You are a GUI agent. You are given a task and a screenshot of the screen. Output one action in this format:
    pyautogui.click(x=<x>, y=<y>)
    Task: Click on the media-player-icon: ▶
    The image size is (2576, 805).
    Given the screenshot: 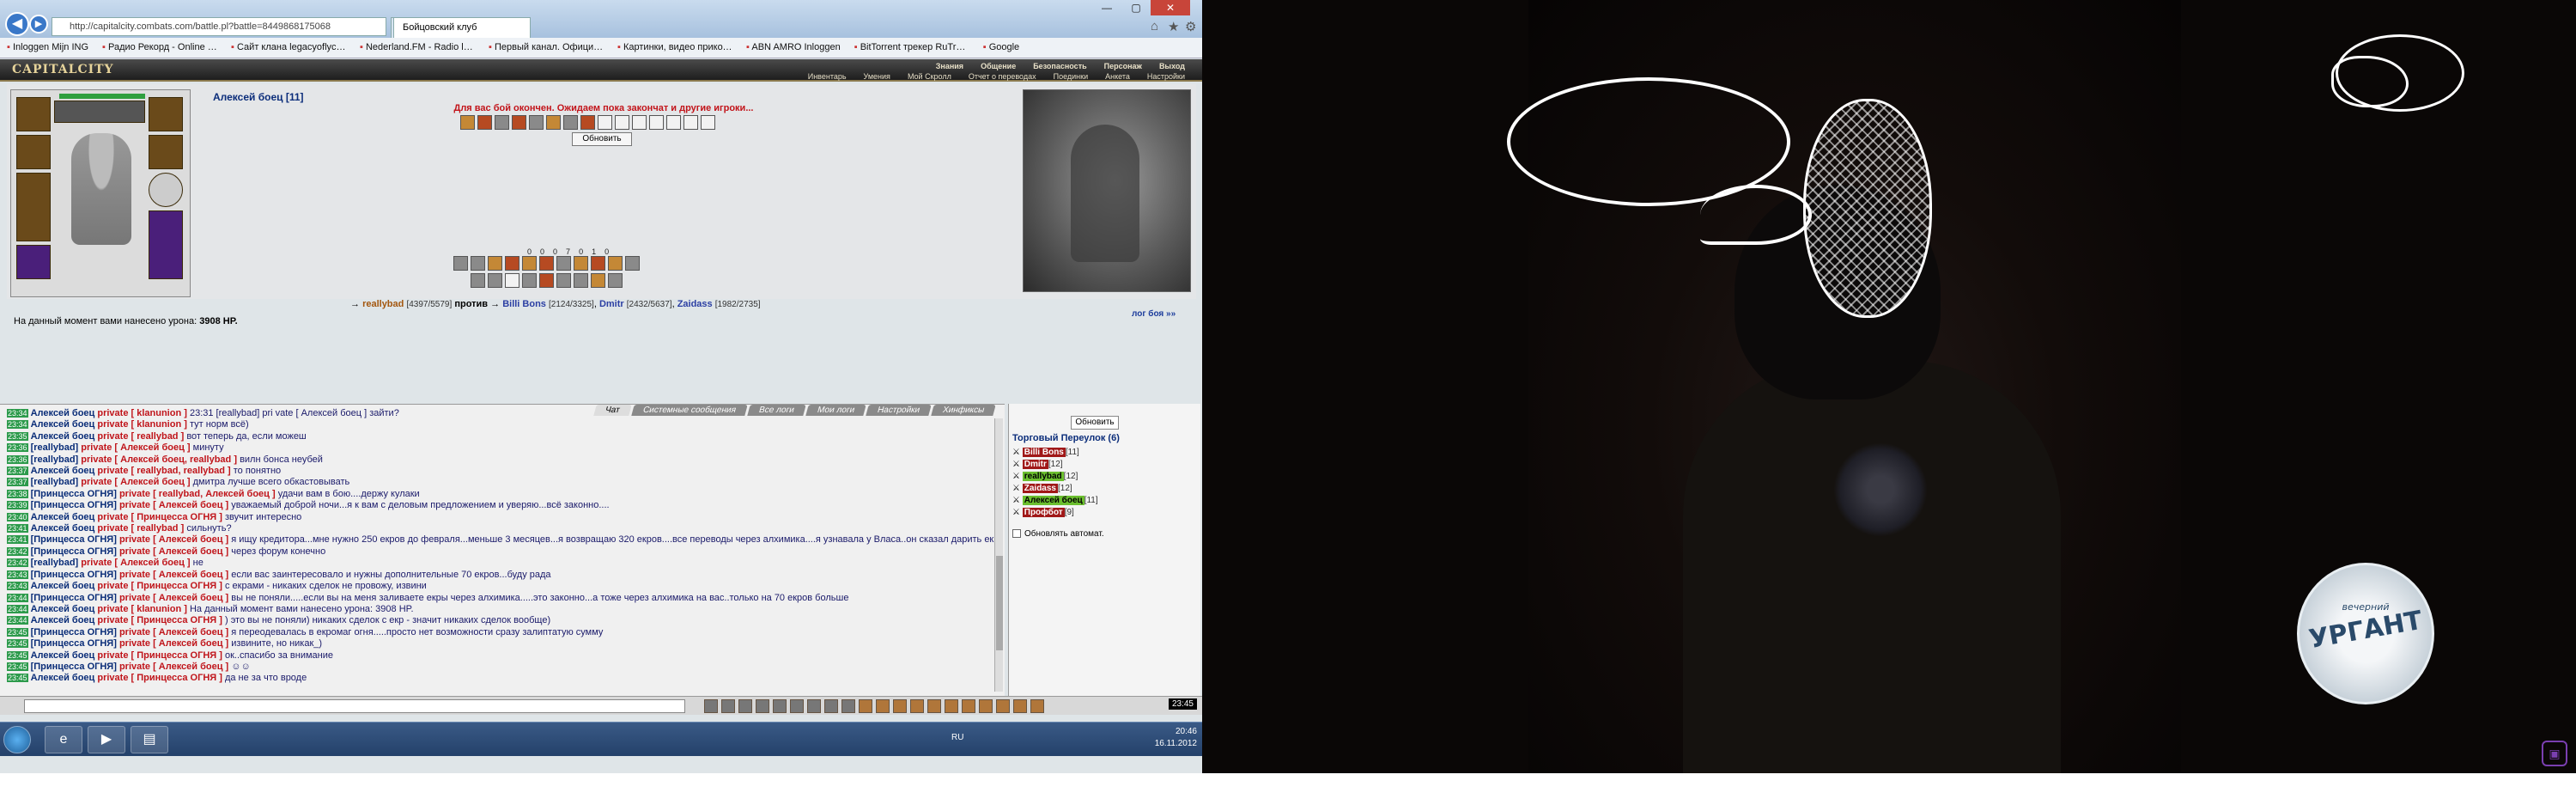 What is the action you would take?
    pyautogui.click(x=106, y=739)
    